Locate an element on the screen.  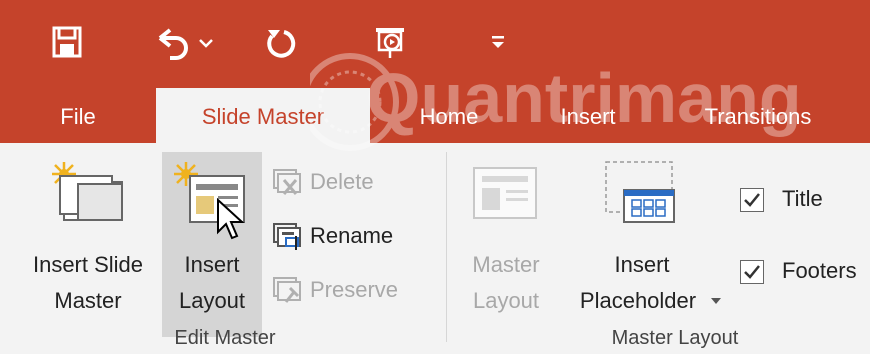
rename-label: Rename is located at coordinates (352, 235).